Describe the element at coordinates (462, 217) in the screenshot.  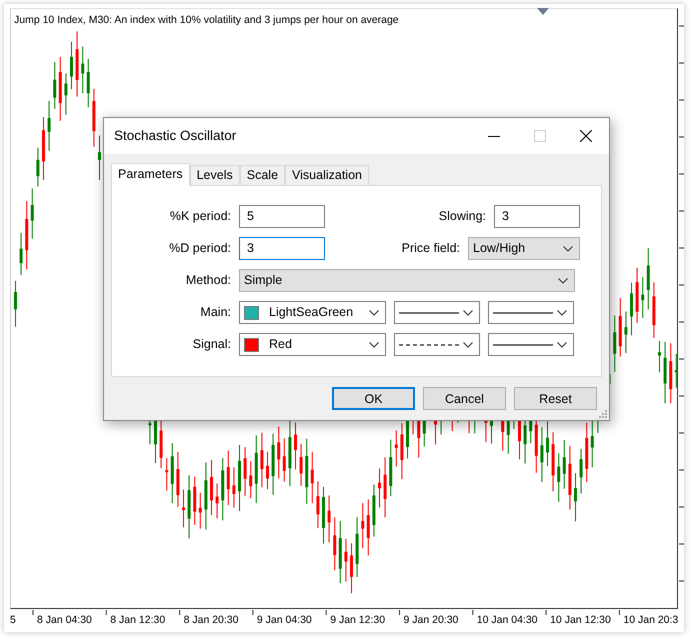
I see `field-label: Slowing:` at that location.